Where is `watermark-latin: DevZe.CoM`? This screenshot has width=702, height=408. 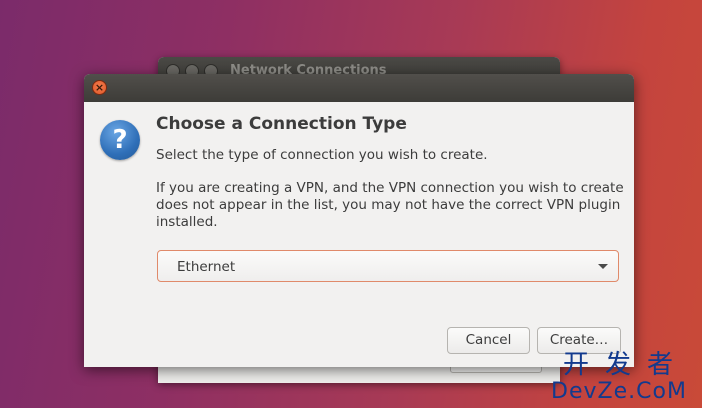
watermark-latin: DevZe.CoM is located at coordinates (619, 391).